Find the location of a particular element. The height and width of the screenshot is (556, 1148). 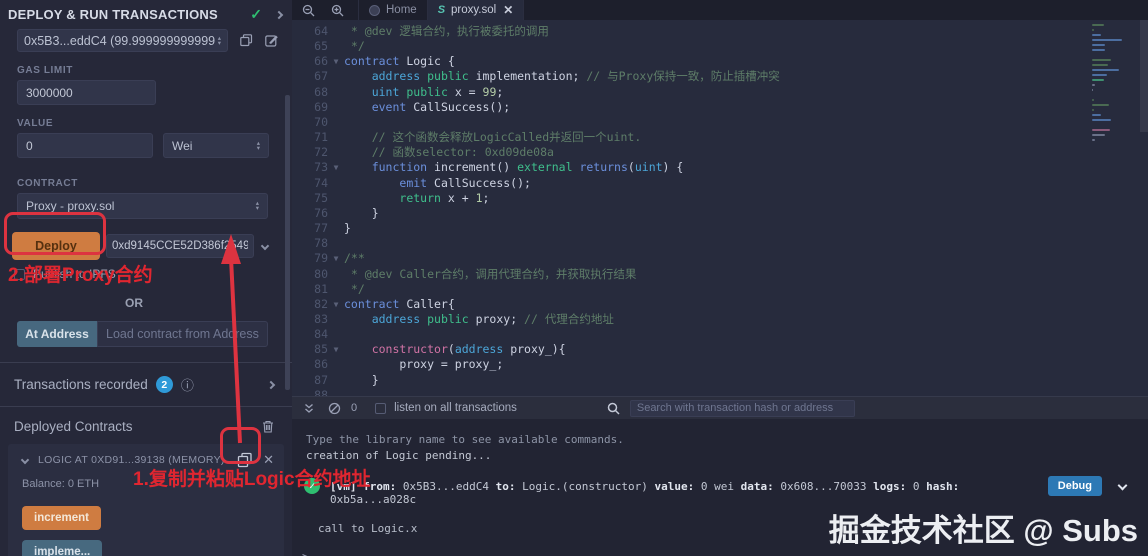

pending-tx-count: 0 is located at coordinates (354, 408).